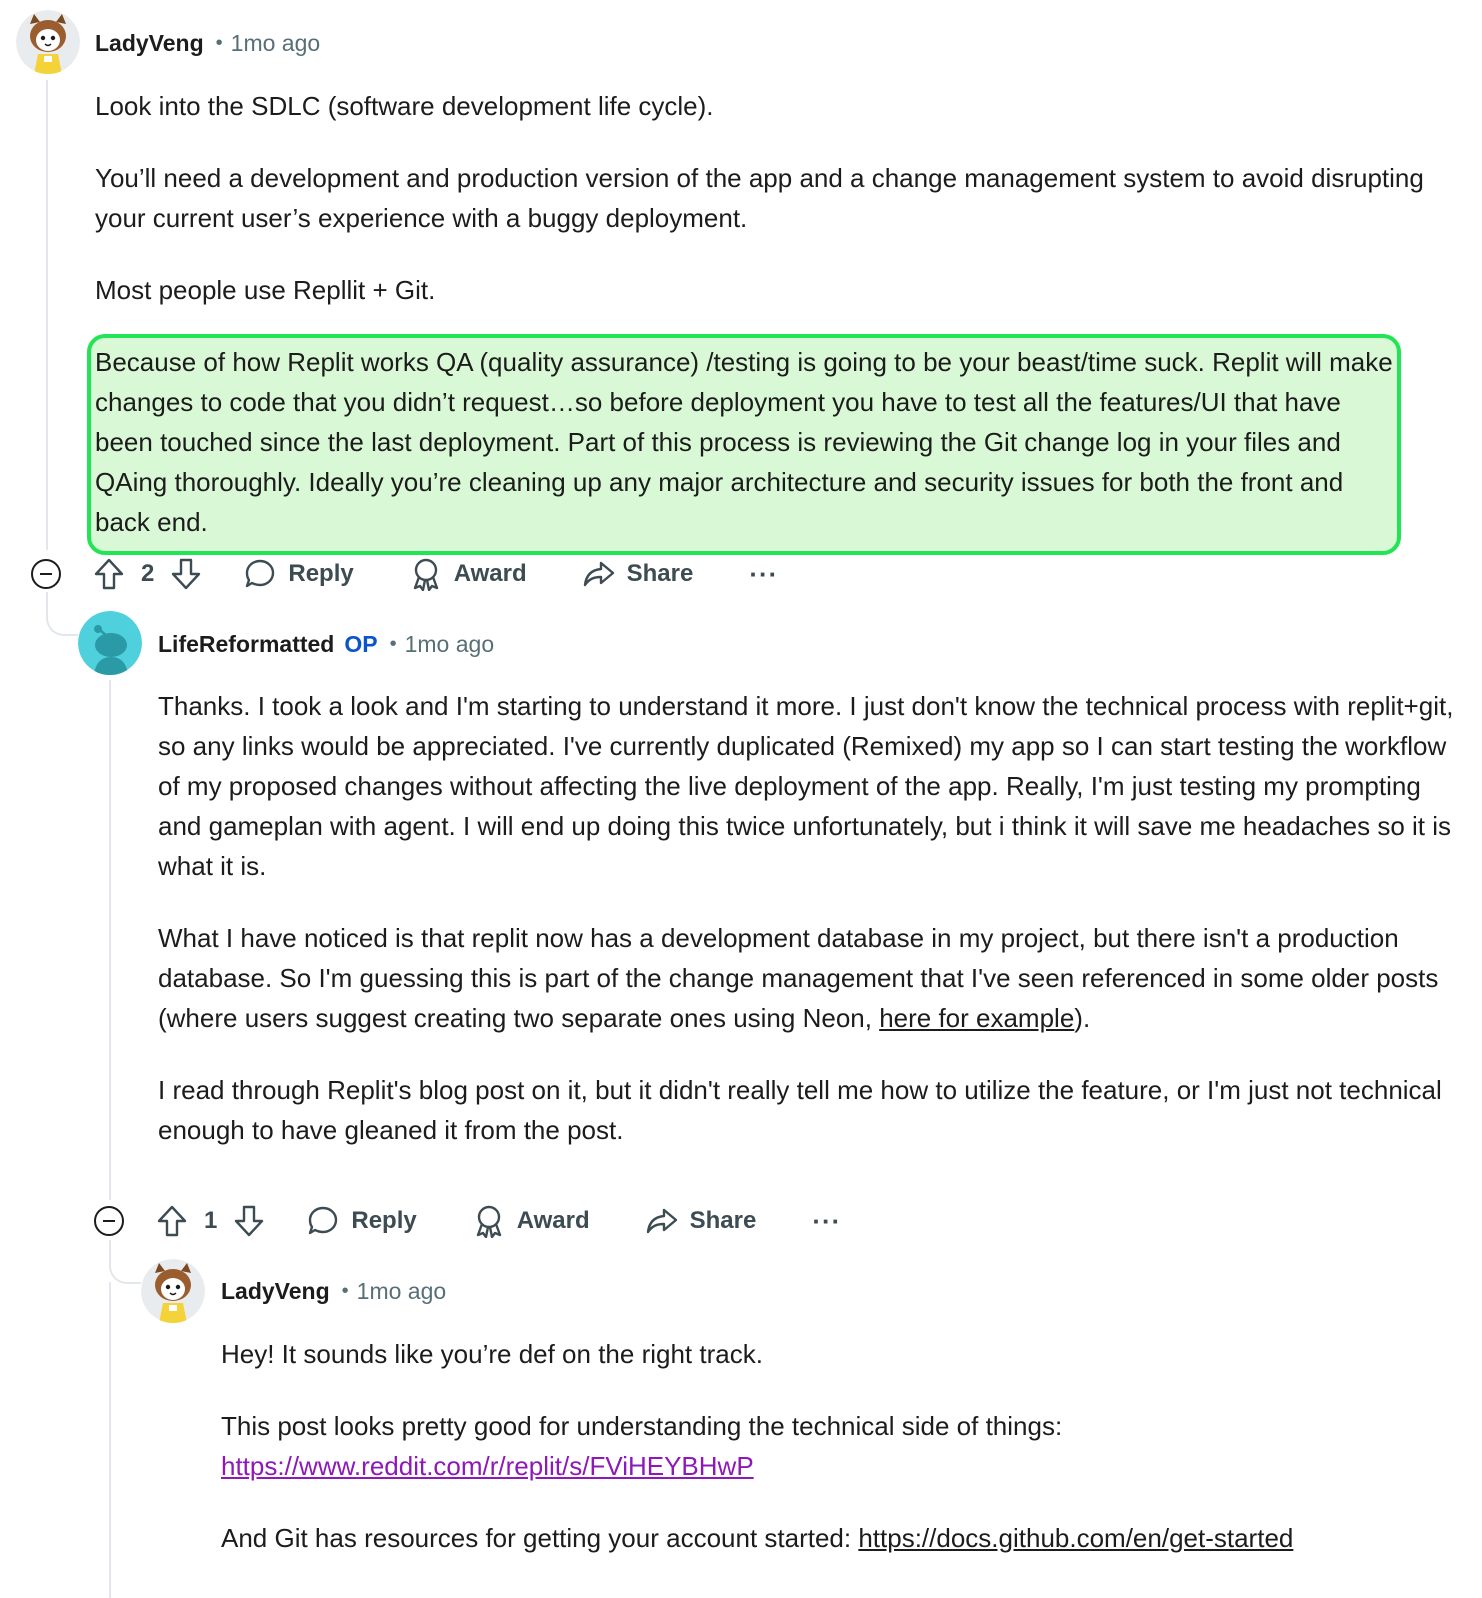 The height and width of the screenshot is (1598, 1482). What do you see at coordinates (467, 1221) in the screenshot?
I see `comment-actions: 1 Reply Award Share ···` at bounding box center [467, 1221].